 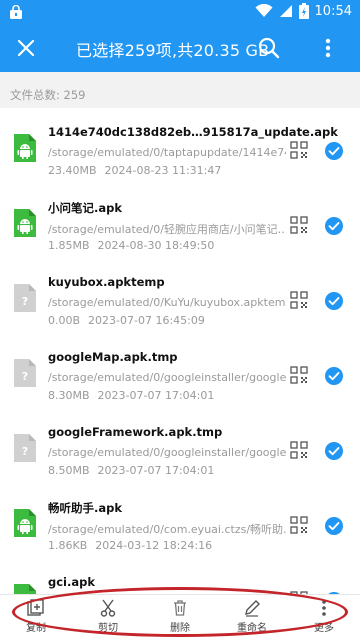 I want to click on copy-button: 复制, so click(x=36, y=618).